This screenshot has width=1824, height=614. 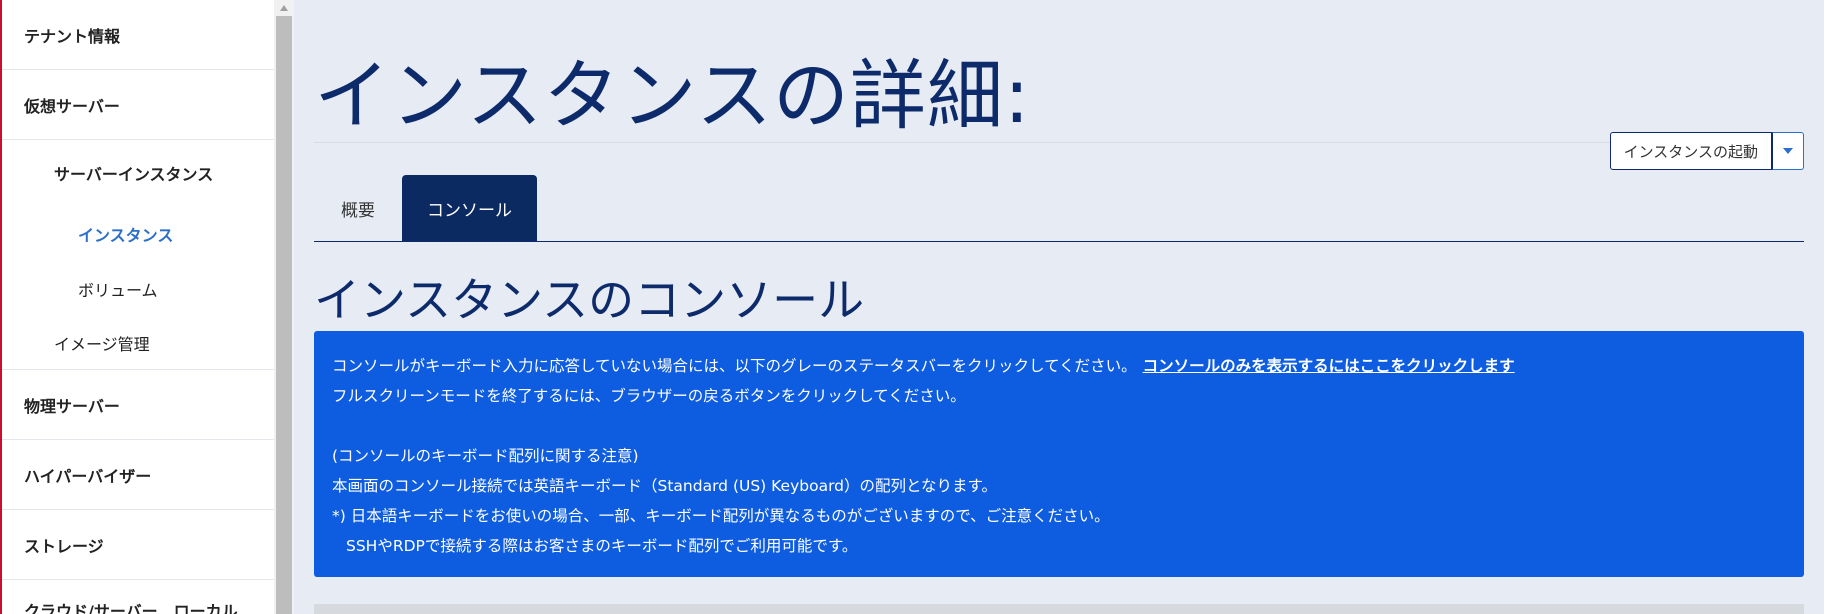 What do you see at coordinates (1059, 609) in the screenshot?
I see `console-status-bar` at bounding box center [1059, 609].